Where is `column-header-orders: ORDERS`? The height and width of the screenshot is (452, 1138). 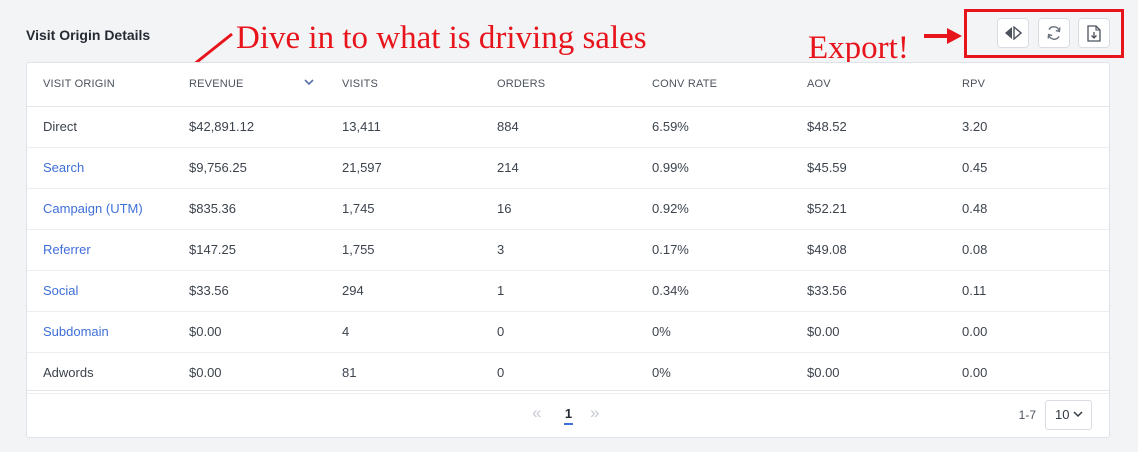 column-header-orders: ORDERS is located at coordinates (558, 85).